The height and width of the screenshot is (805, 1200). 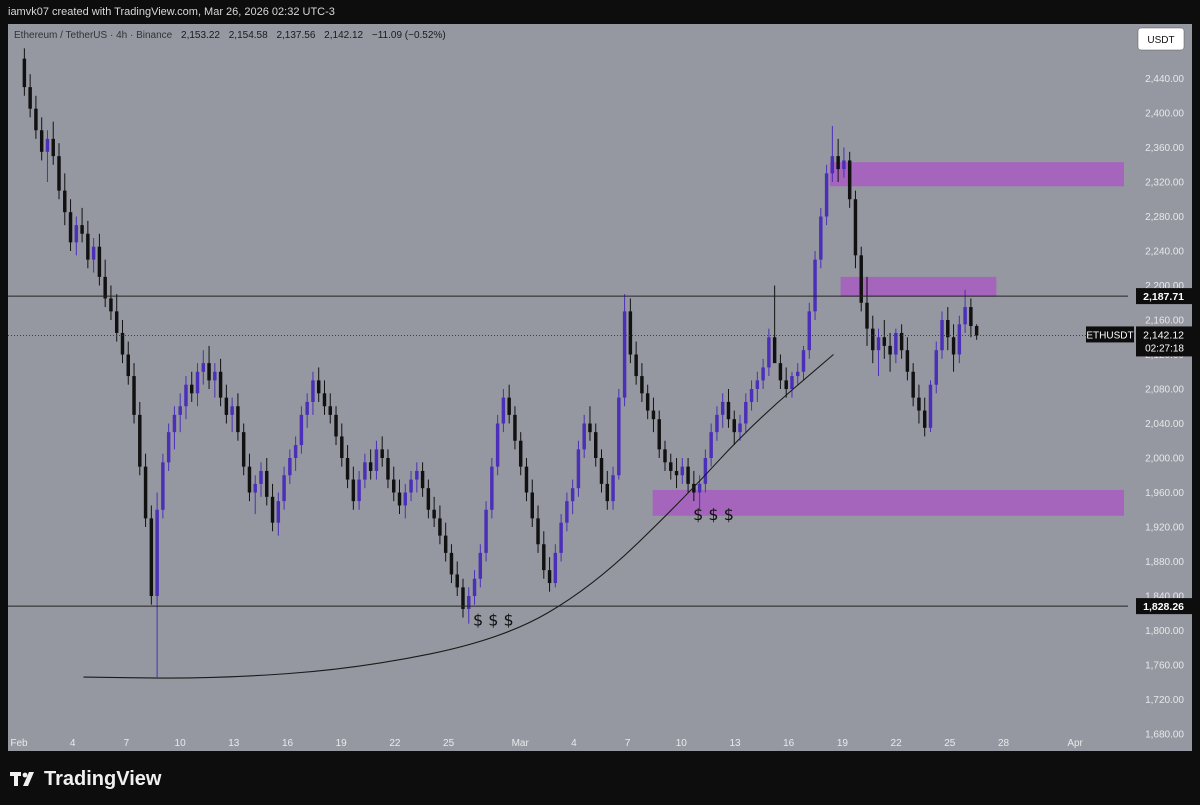 I want to click on time-tick-label: 16, so click(x=789, y=743).